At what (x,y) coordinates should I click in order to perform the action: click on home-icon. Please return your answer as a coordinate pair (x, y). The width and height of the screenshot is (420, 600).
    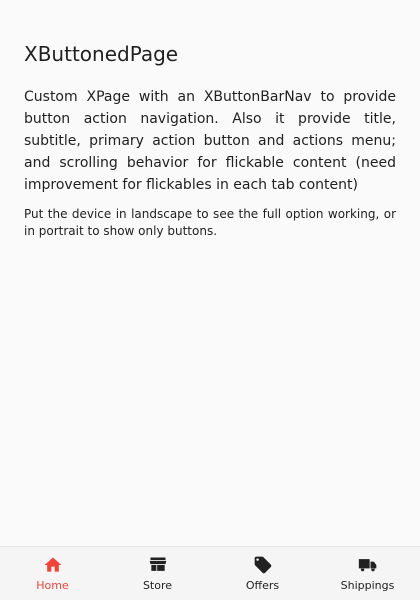
    Looking at the image, I should click on (52, 564).